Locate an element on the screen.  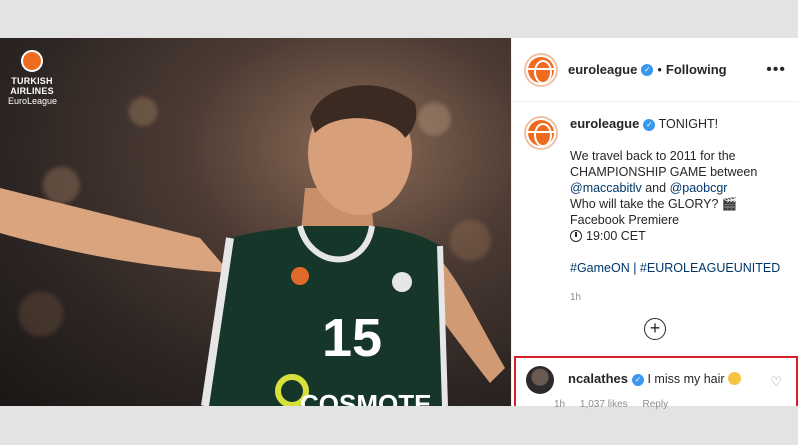
logo-line-3: EuroLeague is located at coordinates (33, 101).